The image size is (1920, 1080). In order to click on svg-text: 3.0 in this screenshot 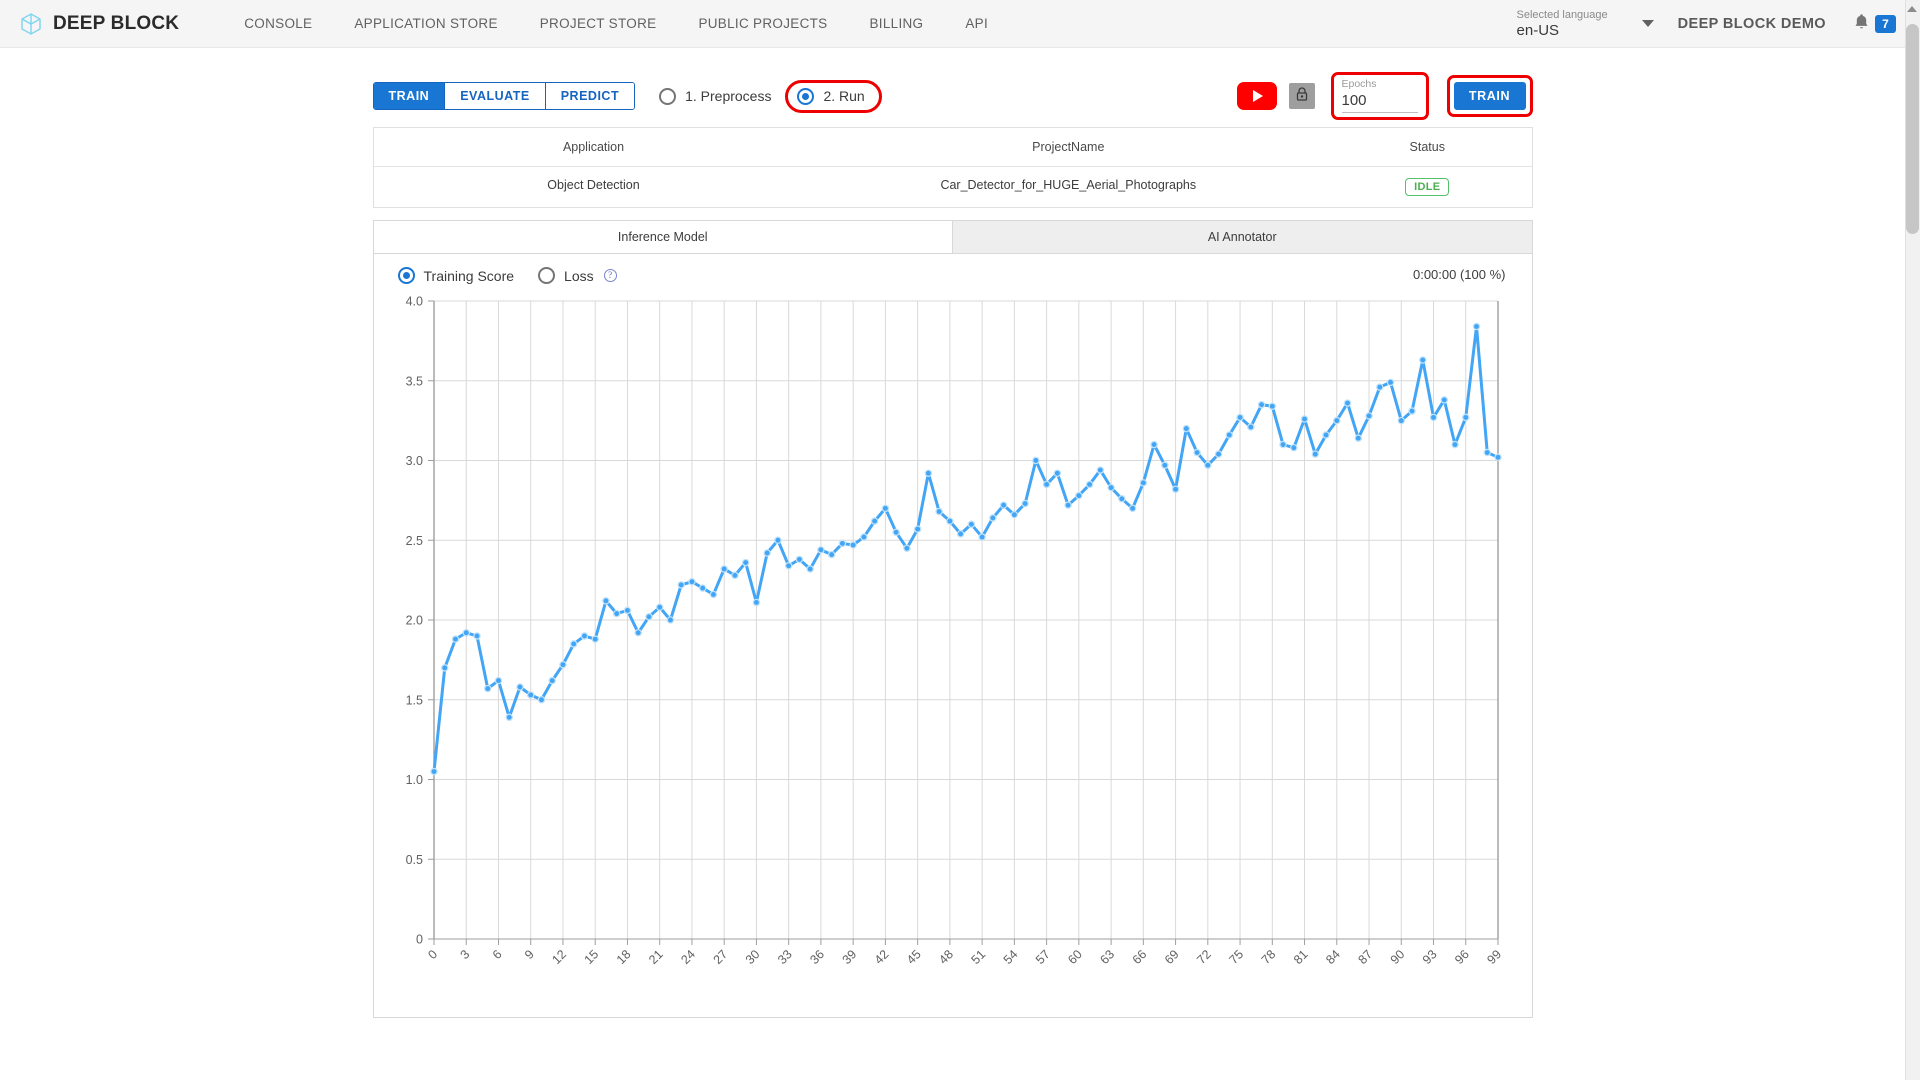, I will do `click(413, 461)`.